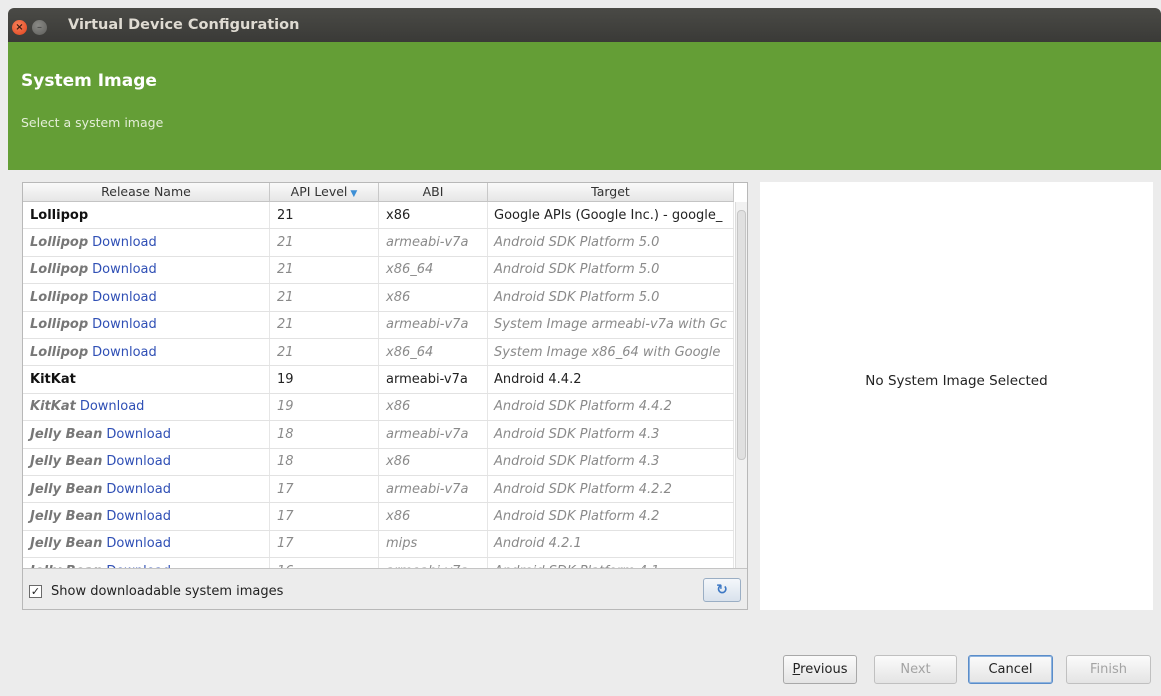  I want to click on cell-api-level: 19, so click(324, 379).